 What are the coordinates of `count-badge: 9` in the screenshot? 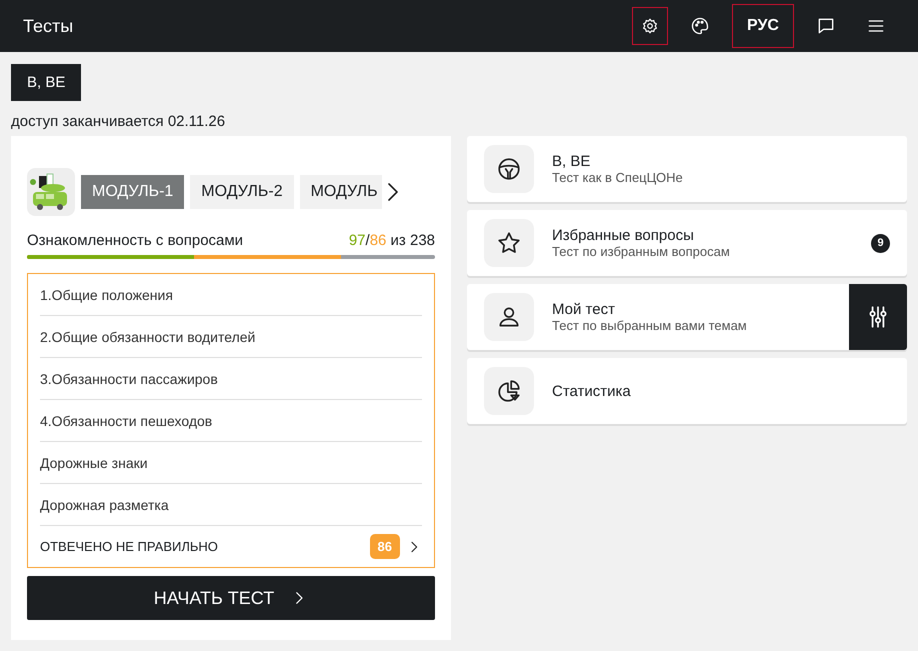 It's located at (880, 243).